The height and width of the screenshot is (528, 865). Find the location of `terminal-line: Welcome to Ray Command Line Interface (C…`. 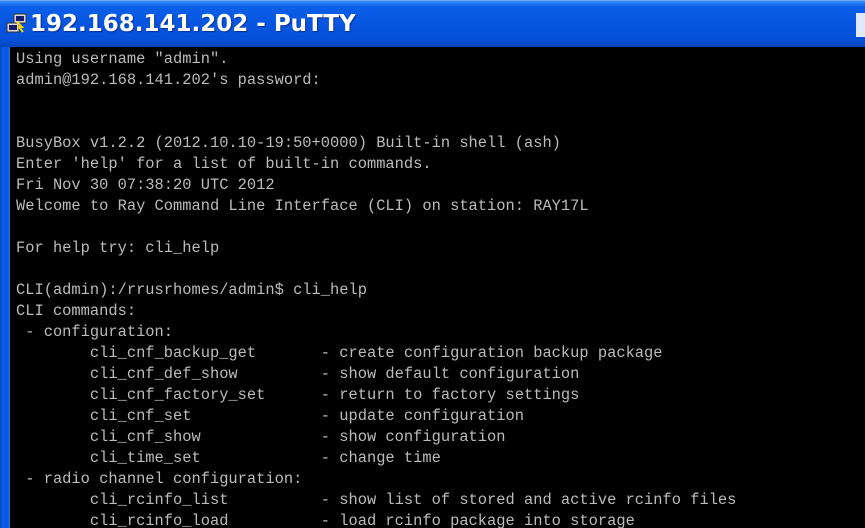

terminal-line: Welcome to Ray Command Line Interface (C… is located at coordinates (302, 206).